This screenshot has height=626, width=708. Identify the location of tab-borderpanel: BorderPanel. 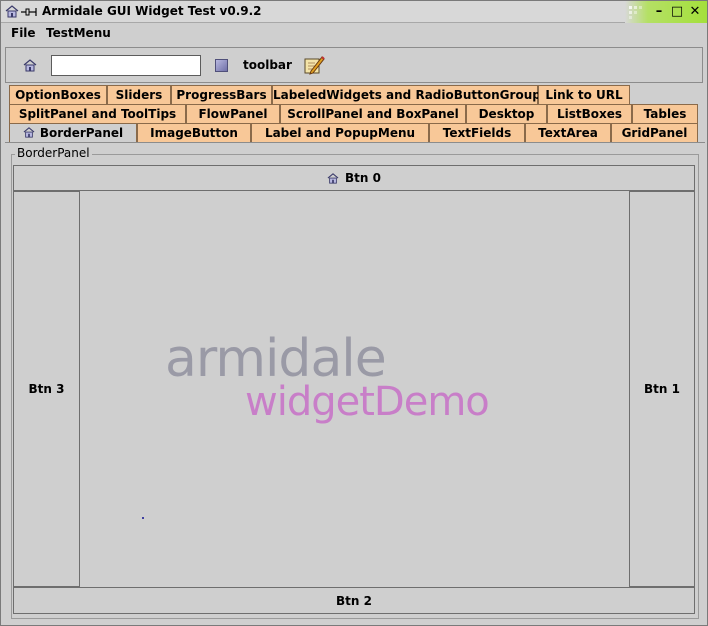
(73, 133).